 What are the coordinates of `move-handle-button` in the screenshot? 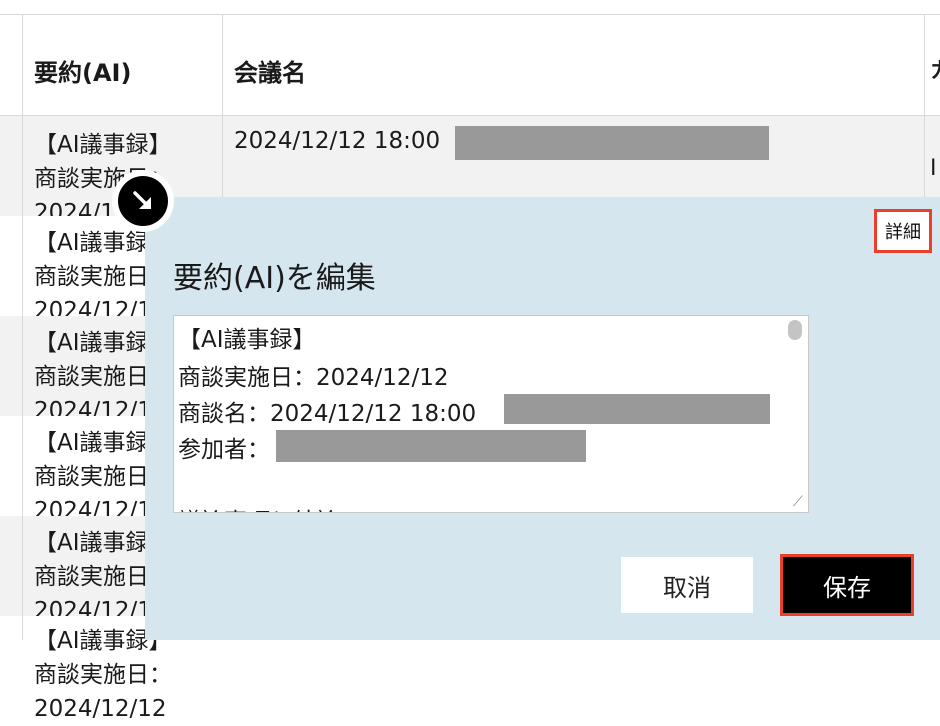 It's located at (143, 201).